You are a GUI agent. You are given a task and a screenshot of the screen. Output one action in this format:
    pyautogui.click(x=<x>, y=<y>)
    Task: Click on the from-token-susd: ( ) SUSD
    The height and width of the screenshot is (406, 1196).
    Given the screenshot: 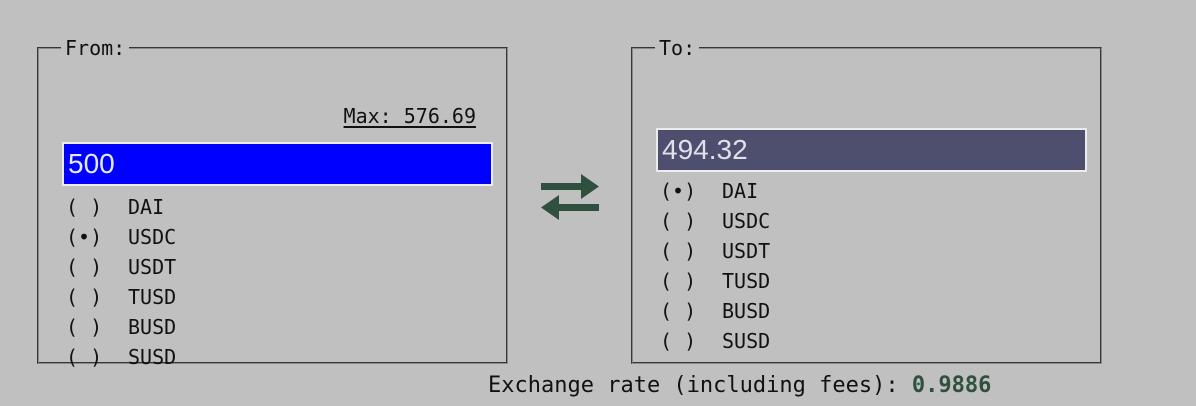 What is the action you would take?
    pyautogui.click(x=121, y=357)
    